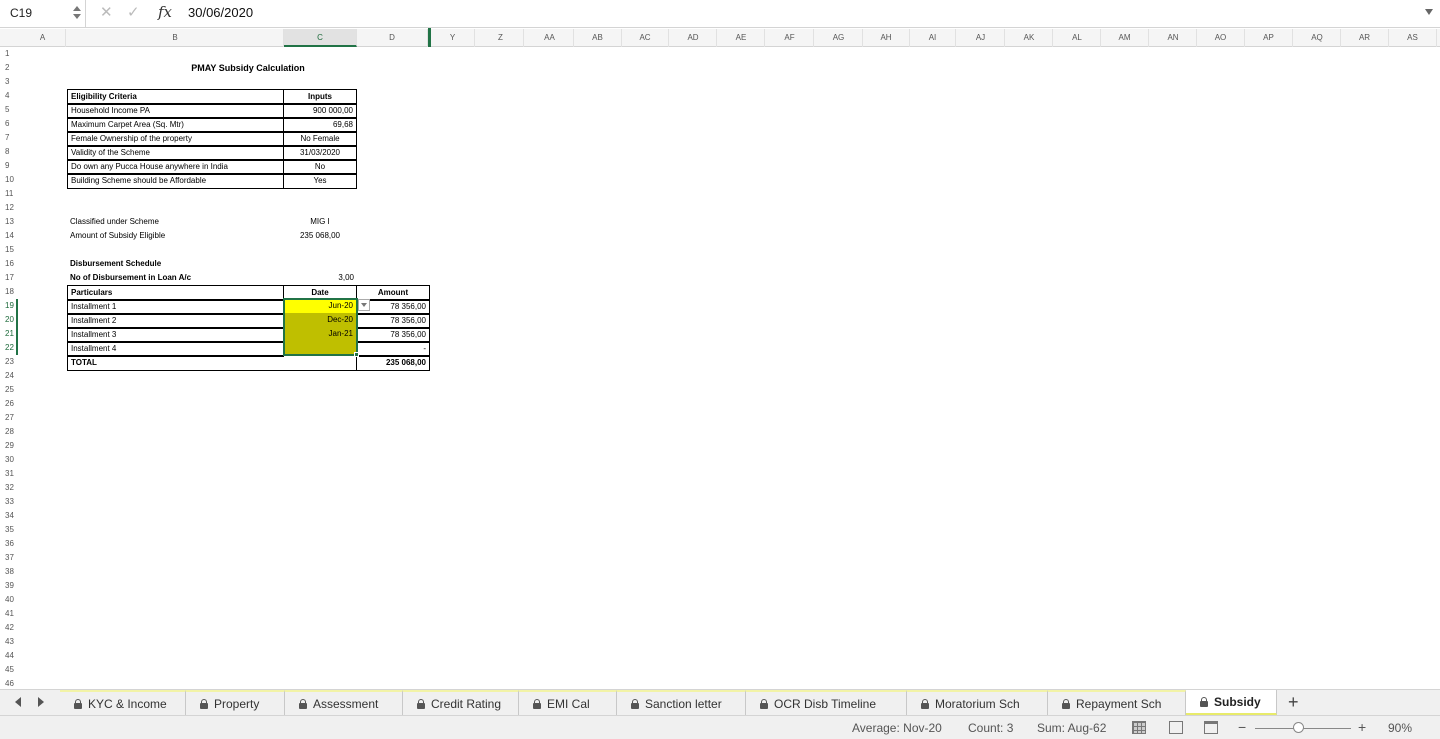 The height and width of the screenshot is (739, 1440). What do you see at coordinates (212, 363) in the screenshot?
I see `total-label: TOTAL` at bounding box center [212, 363].